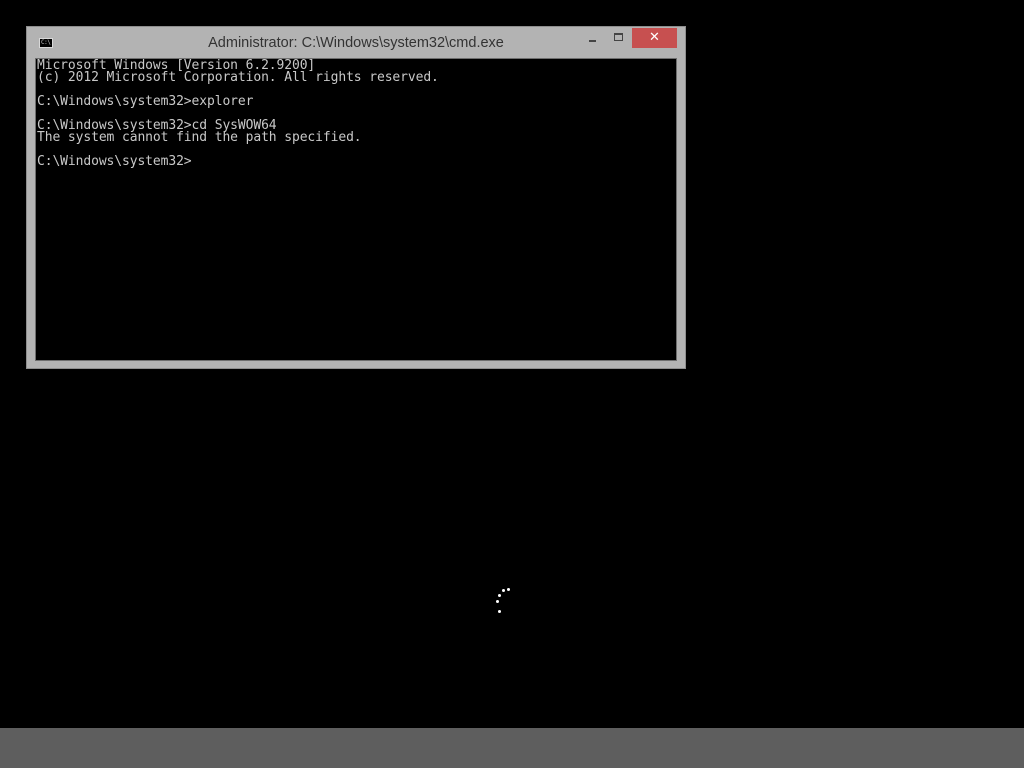 The height and width of the screenshot is (768, 1024). Describe the element at coordinates (503, 601) in the screenshot. I see `loading-spinner-icon` at that location.